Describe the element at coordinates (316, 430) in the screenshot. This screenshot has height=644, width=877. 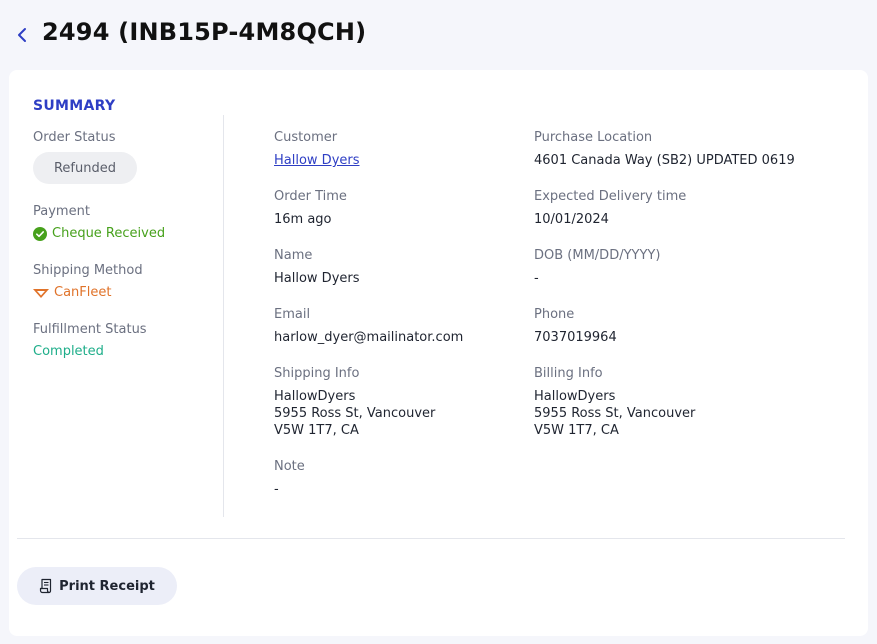
I see `shipping-info-line-3: V5W 1T7, CA` at that location.